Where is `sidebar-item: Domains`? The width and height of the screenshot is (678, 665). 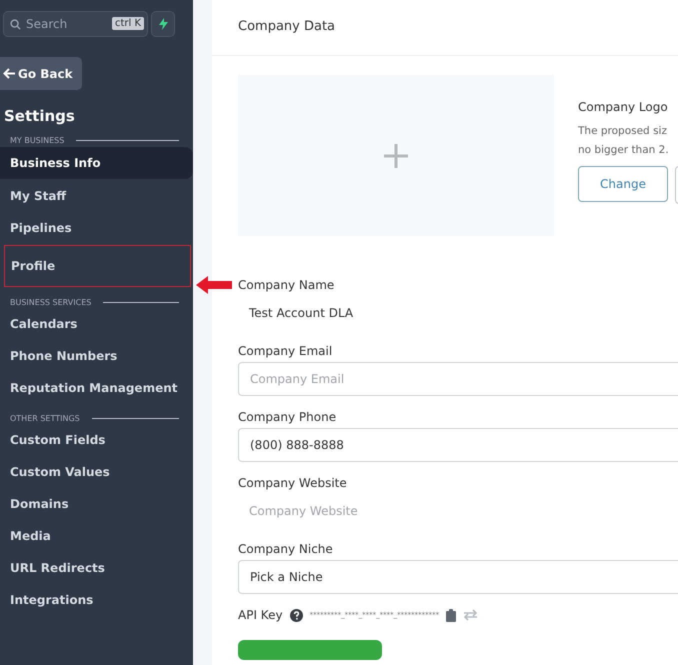
sidebar-item: Domains is located at coordinates (96, 504).